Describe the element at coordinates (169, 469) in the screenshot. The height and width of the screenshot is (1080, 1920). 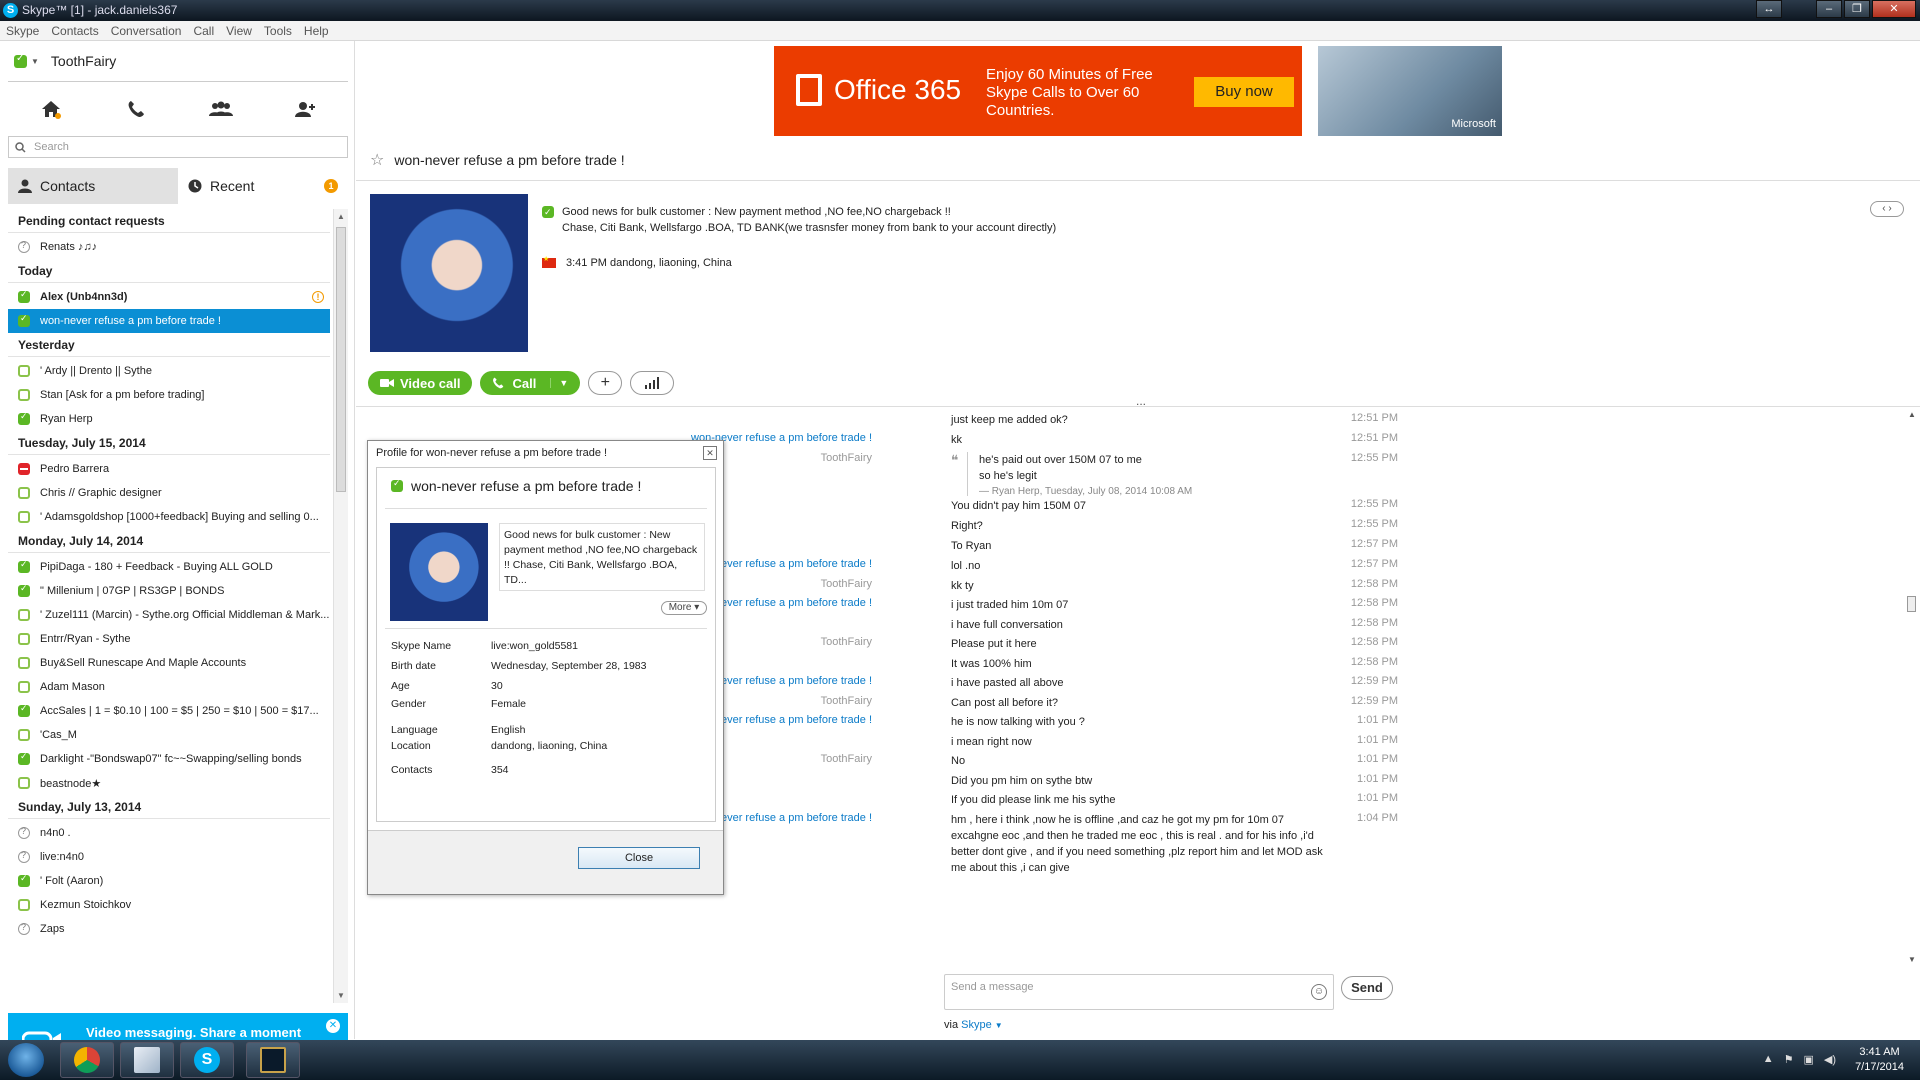
I see `contact-list-item: Pedro Barrera` at that location.